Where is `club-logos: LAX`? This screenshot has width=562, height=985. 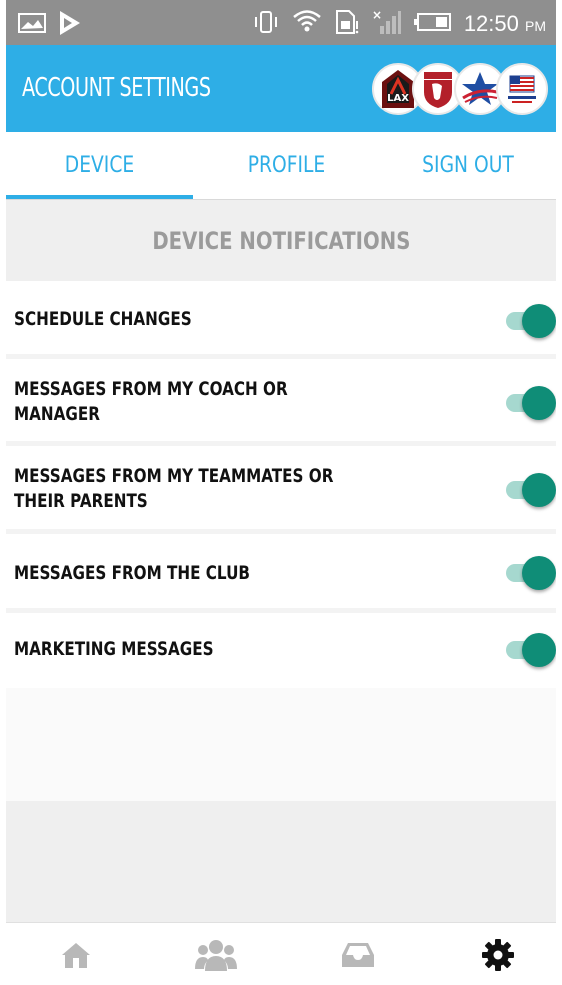
club-logos: LAX is located at coordinates (460, 89).